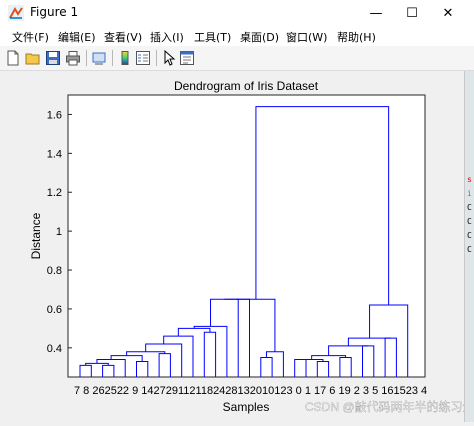  I want to click on maximize-icon: ☐, so click(412, 13).